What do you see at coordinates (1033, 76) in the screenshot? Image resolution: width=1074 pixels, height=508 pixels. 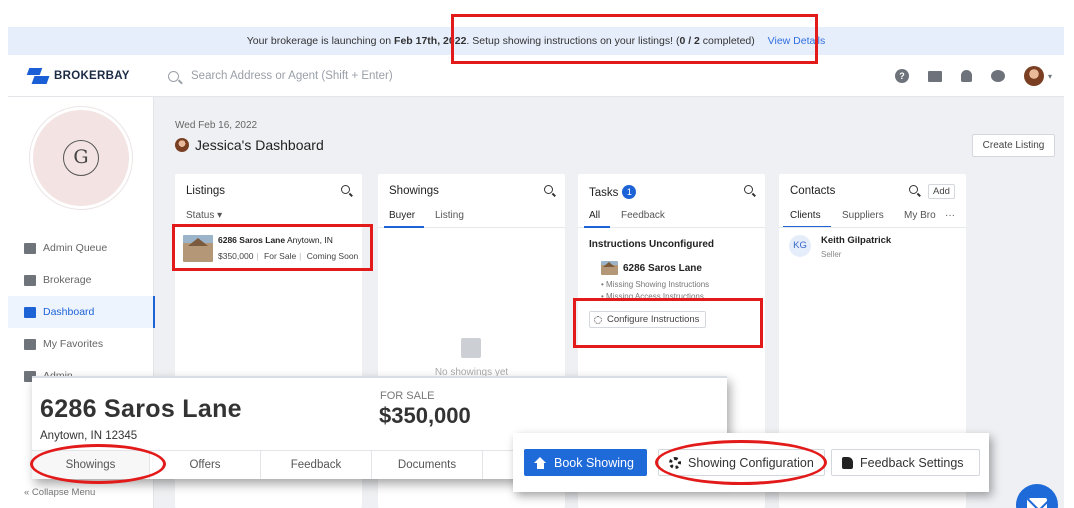 I see `user-avatar` at bounding box center [1033, 76].